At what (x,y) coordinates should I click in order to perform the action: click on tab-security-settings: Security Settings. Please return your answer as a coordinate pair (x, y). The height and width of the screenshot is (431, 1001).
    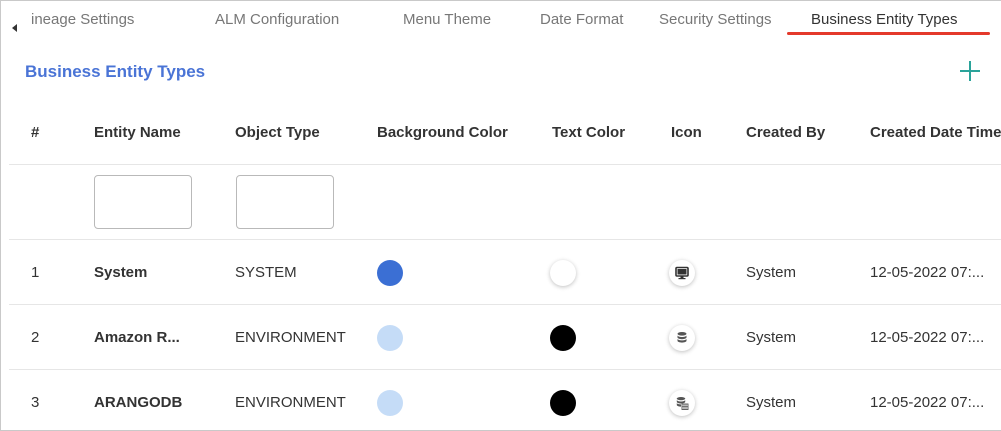
    Looking at the image, I should click on (715, 19).